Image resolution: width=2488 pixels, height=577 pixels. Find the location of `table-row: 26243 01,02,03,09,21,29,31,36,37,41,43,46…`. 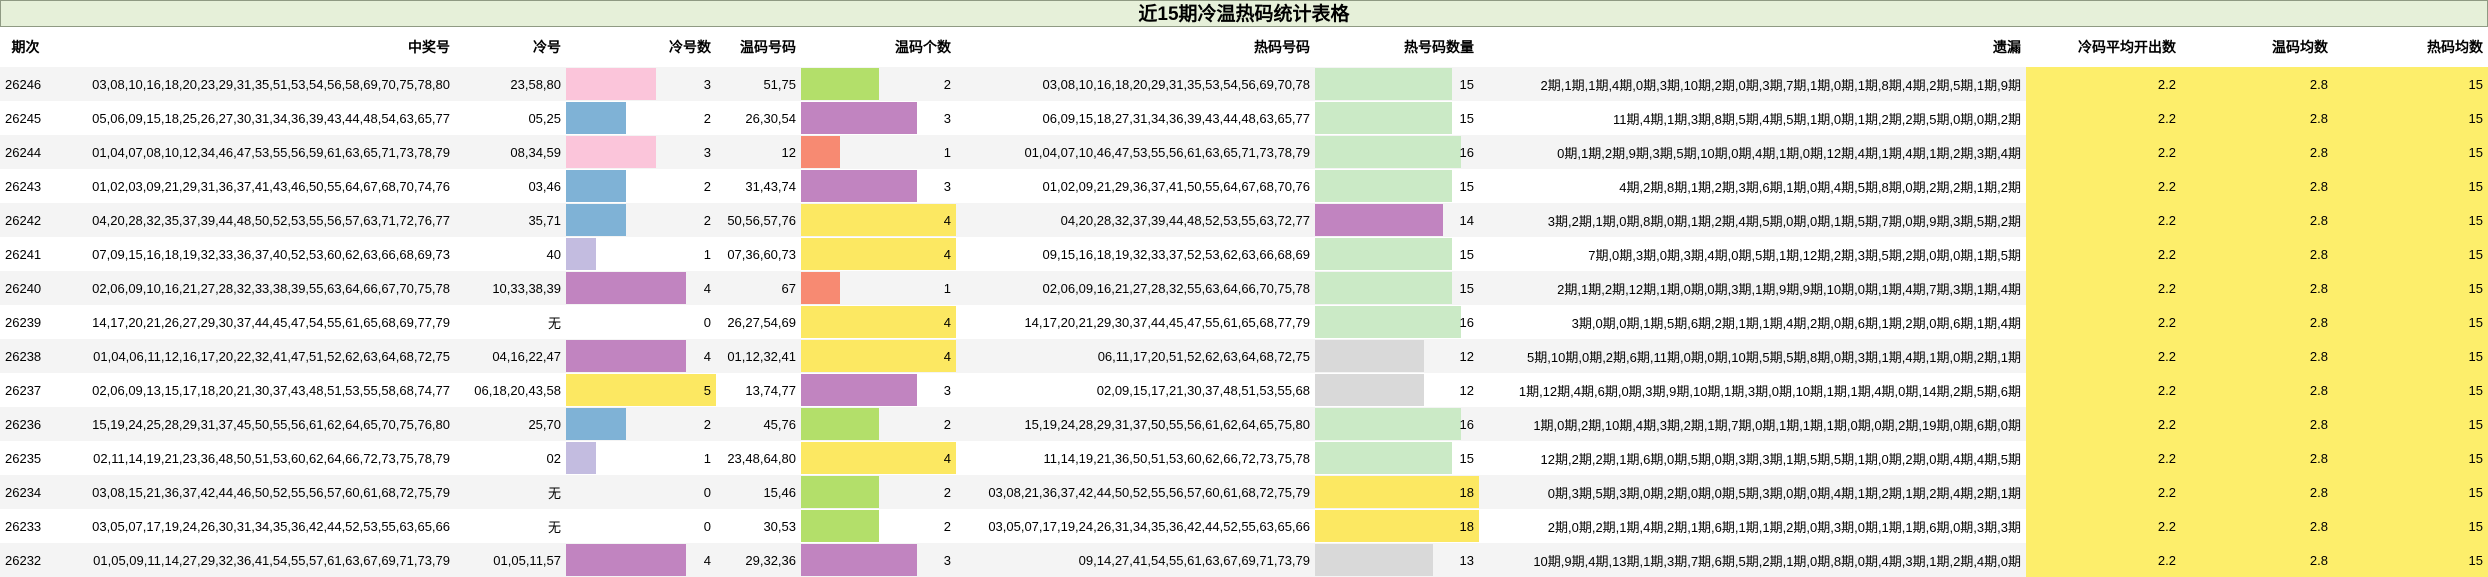

table-row: 26243 01,02,03,09,21,29,31,36,37,41,43,46… is located at coordinates (1244, 186).